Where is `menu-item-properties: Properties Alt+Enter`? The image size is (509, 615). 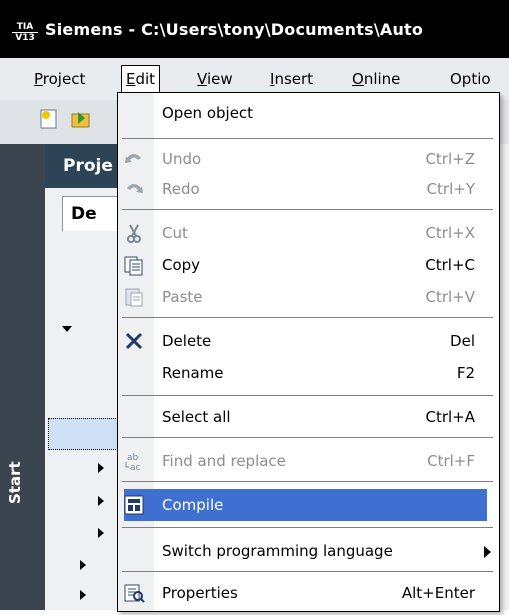
menu-item-properties: Properties Alt+Enter is located at coordinates (308, 593).